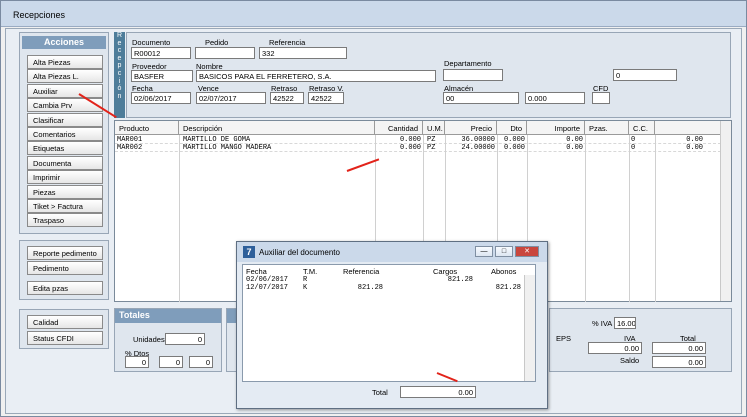  Describe the element at coordinates (287, 98) in the screenshot. I see `retraso-field: 42522` at that location.